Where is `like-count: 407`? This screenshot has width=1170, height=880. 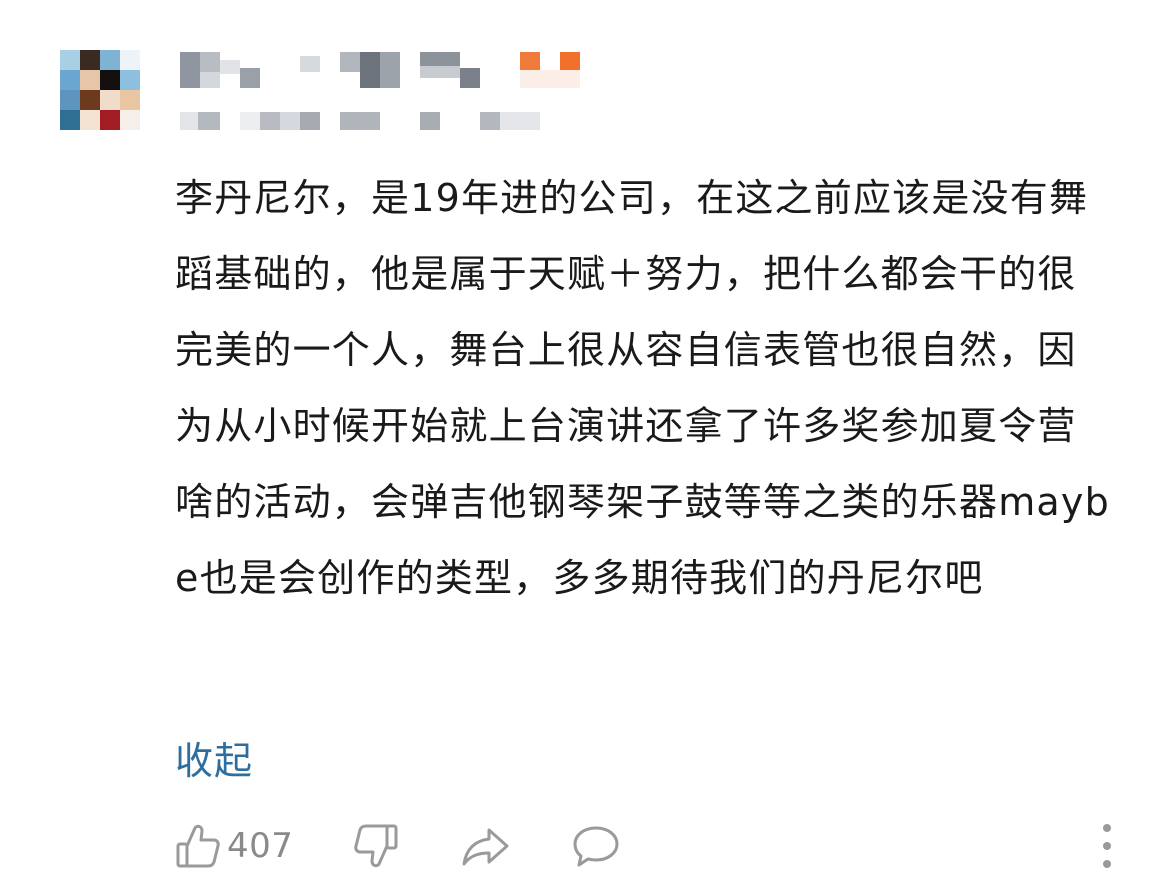
like-count: 407 is located at coordinates (260, 846).